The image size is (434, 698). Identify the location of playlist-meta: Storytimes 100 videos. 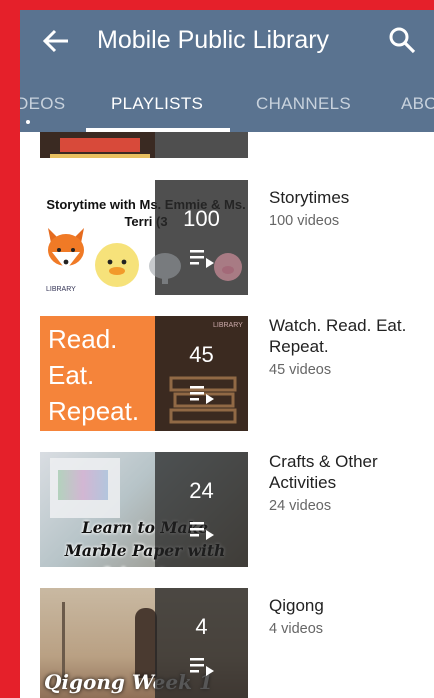
(349, 208).